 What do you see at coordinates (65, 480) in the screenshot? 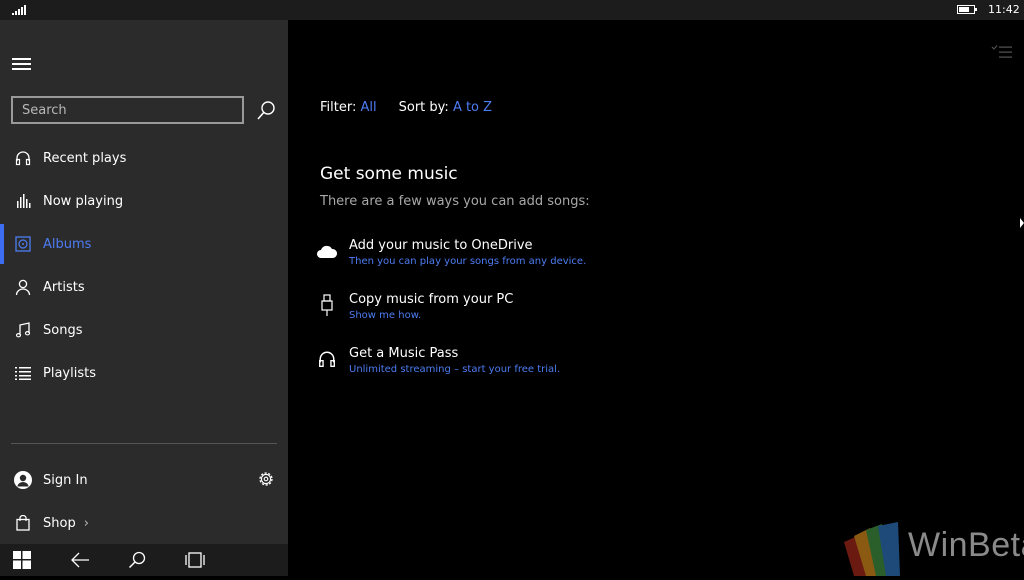
I see `sign-in-label: Sign In` at bounding box center [65, 480].